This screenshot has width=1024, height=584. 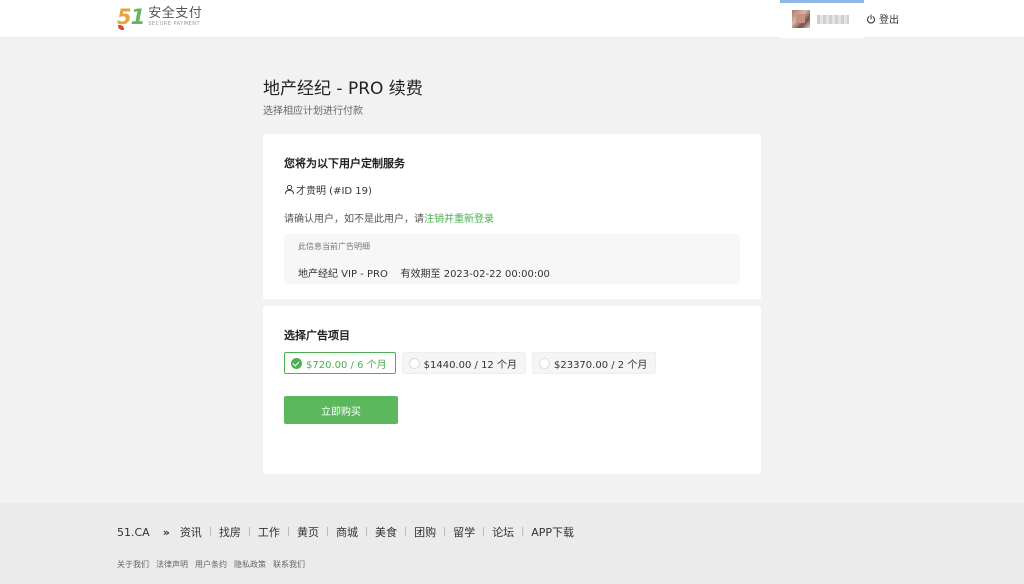 I want to click on plan-label: $1440.00 / 12 个月, so click(x=470, y=365).